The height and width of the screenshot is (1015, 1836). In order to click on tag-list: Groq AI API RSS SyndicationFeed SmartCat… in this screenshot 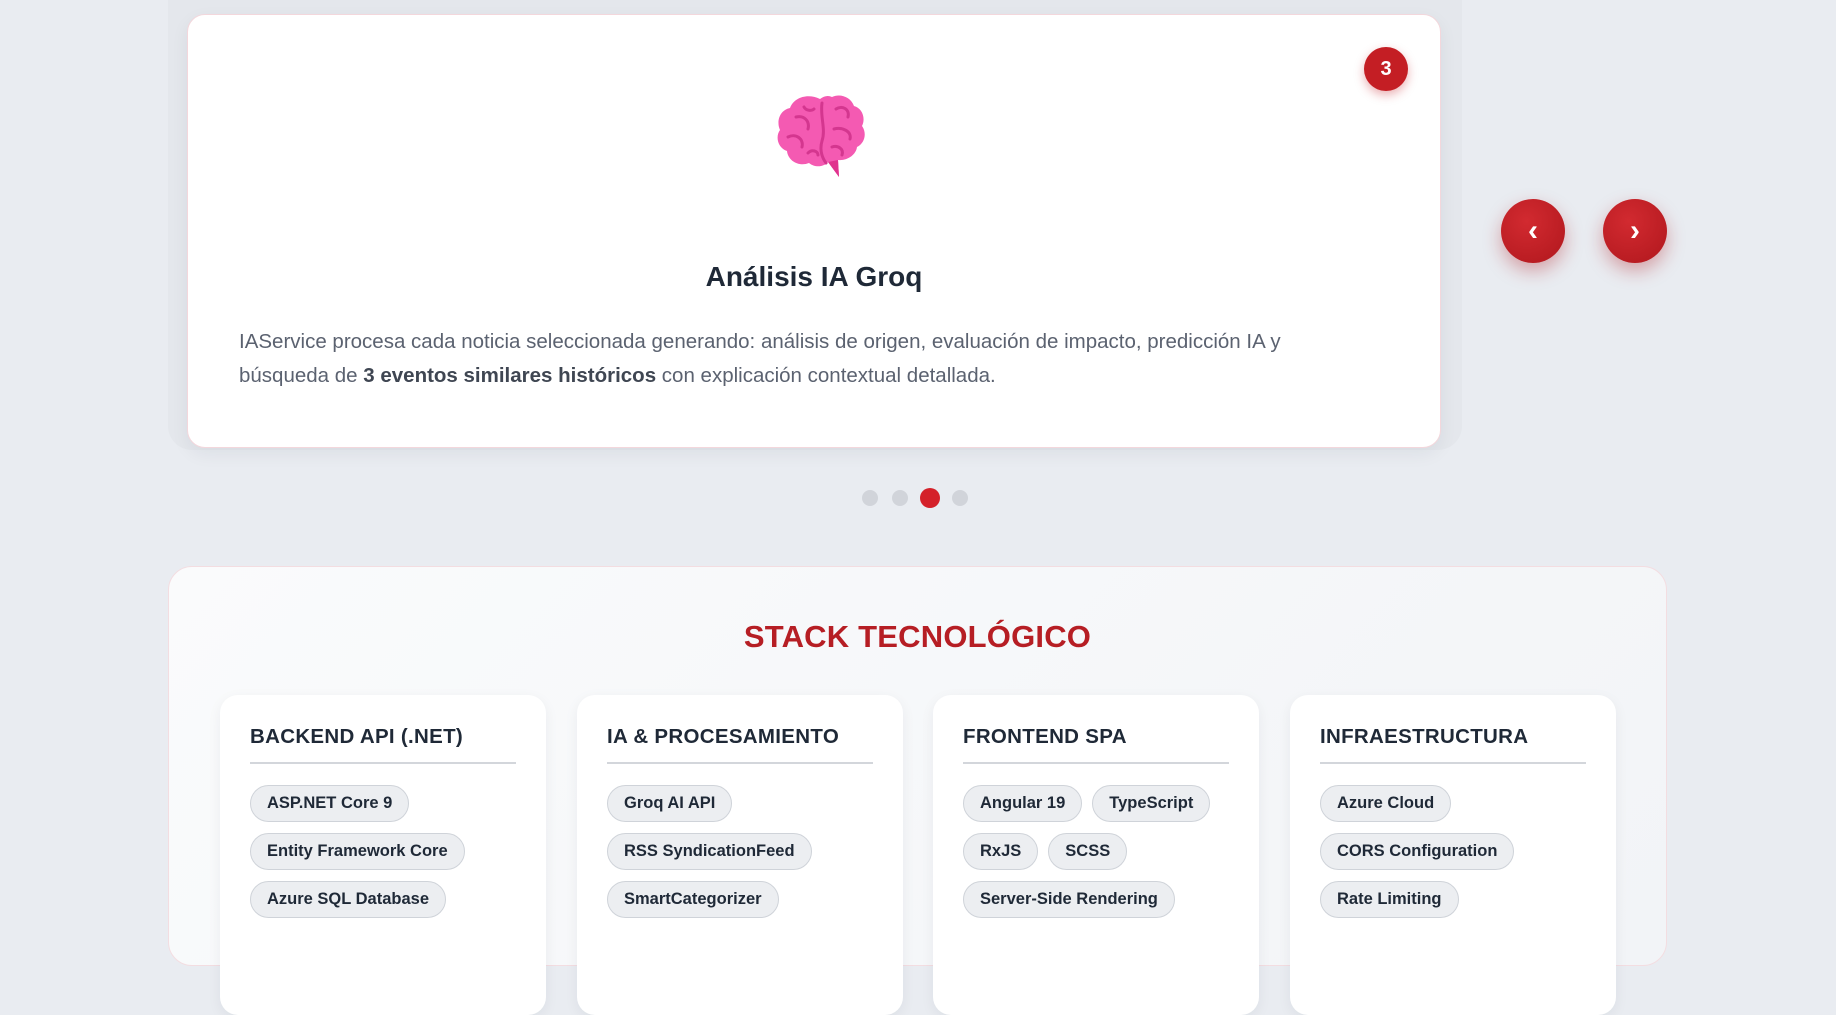, I will do `click(745, 851)`.